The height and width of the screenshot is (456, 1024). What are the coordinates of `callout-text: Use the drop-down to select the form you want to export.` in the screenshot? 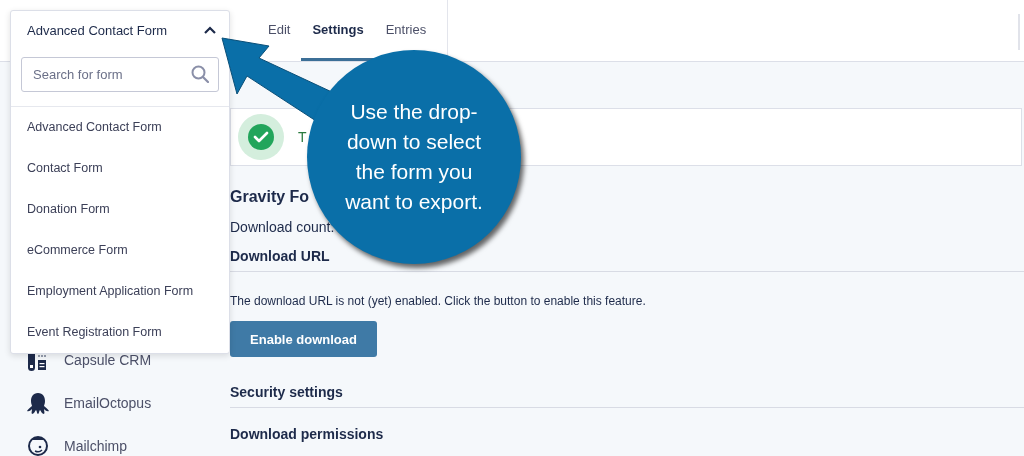 It's located at (414, 157).